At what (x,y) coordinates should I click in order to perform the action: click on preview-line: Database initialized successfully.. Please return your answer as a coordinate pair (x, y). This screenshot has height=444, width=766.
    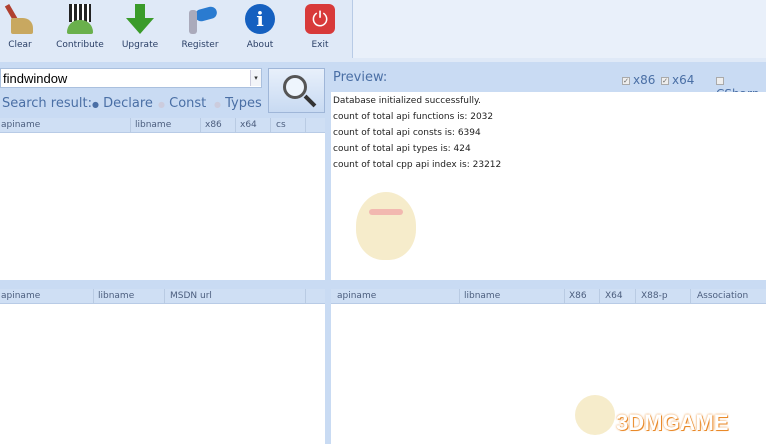
    Looking at the image, I should click on (407, 101).